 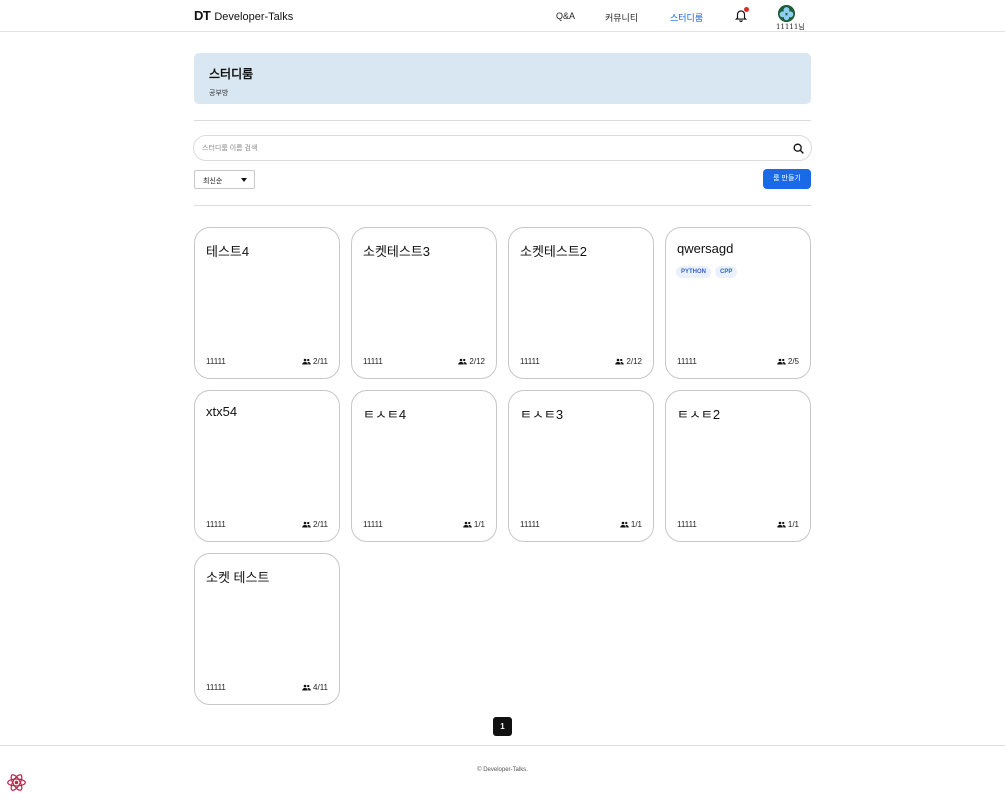 I want to click on page-title: 스터디룸, so click(x=231, y=74).